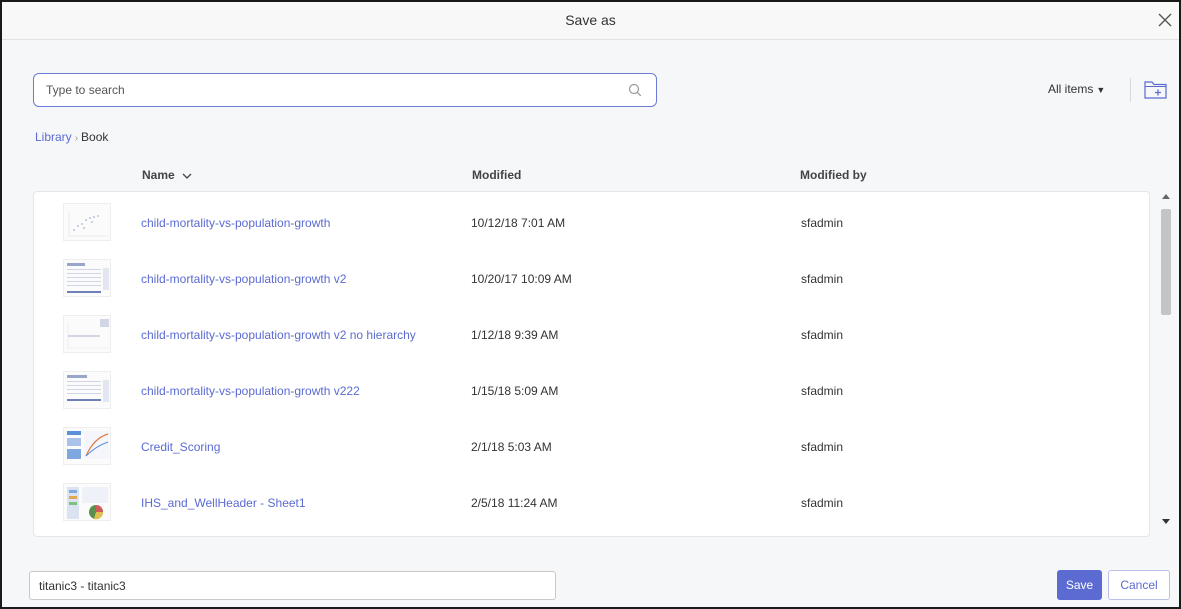 Image resolution: width=1181 pixels, height=609 pixels. Describe the element at coordinates (1079, 585) in the screenshot. I see `save-button: Save` at that location.